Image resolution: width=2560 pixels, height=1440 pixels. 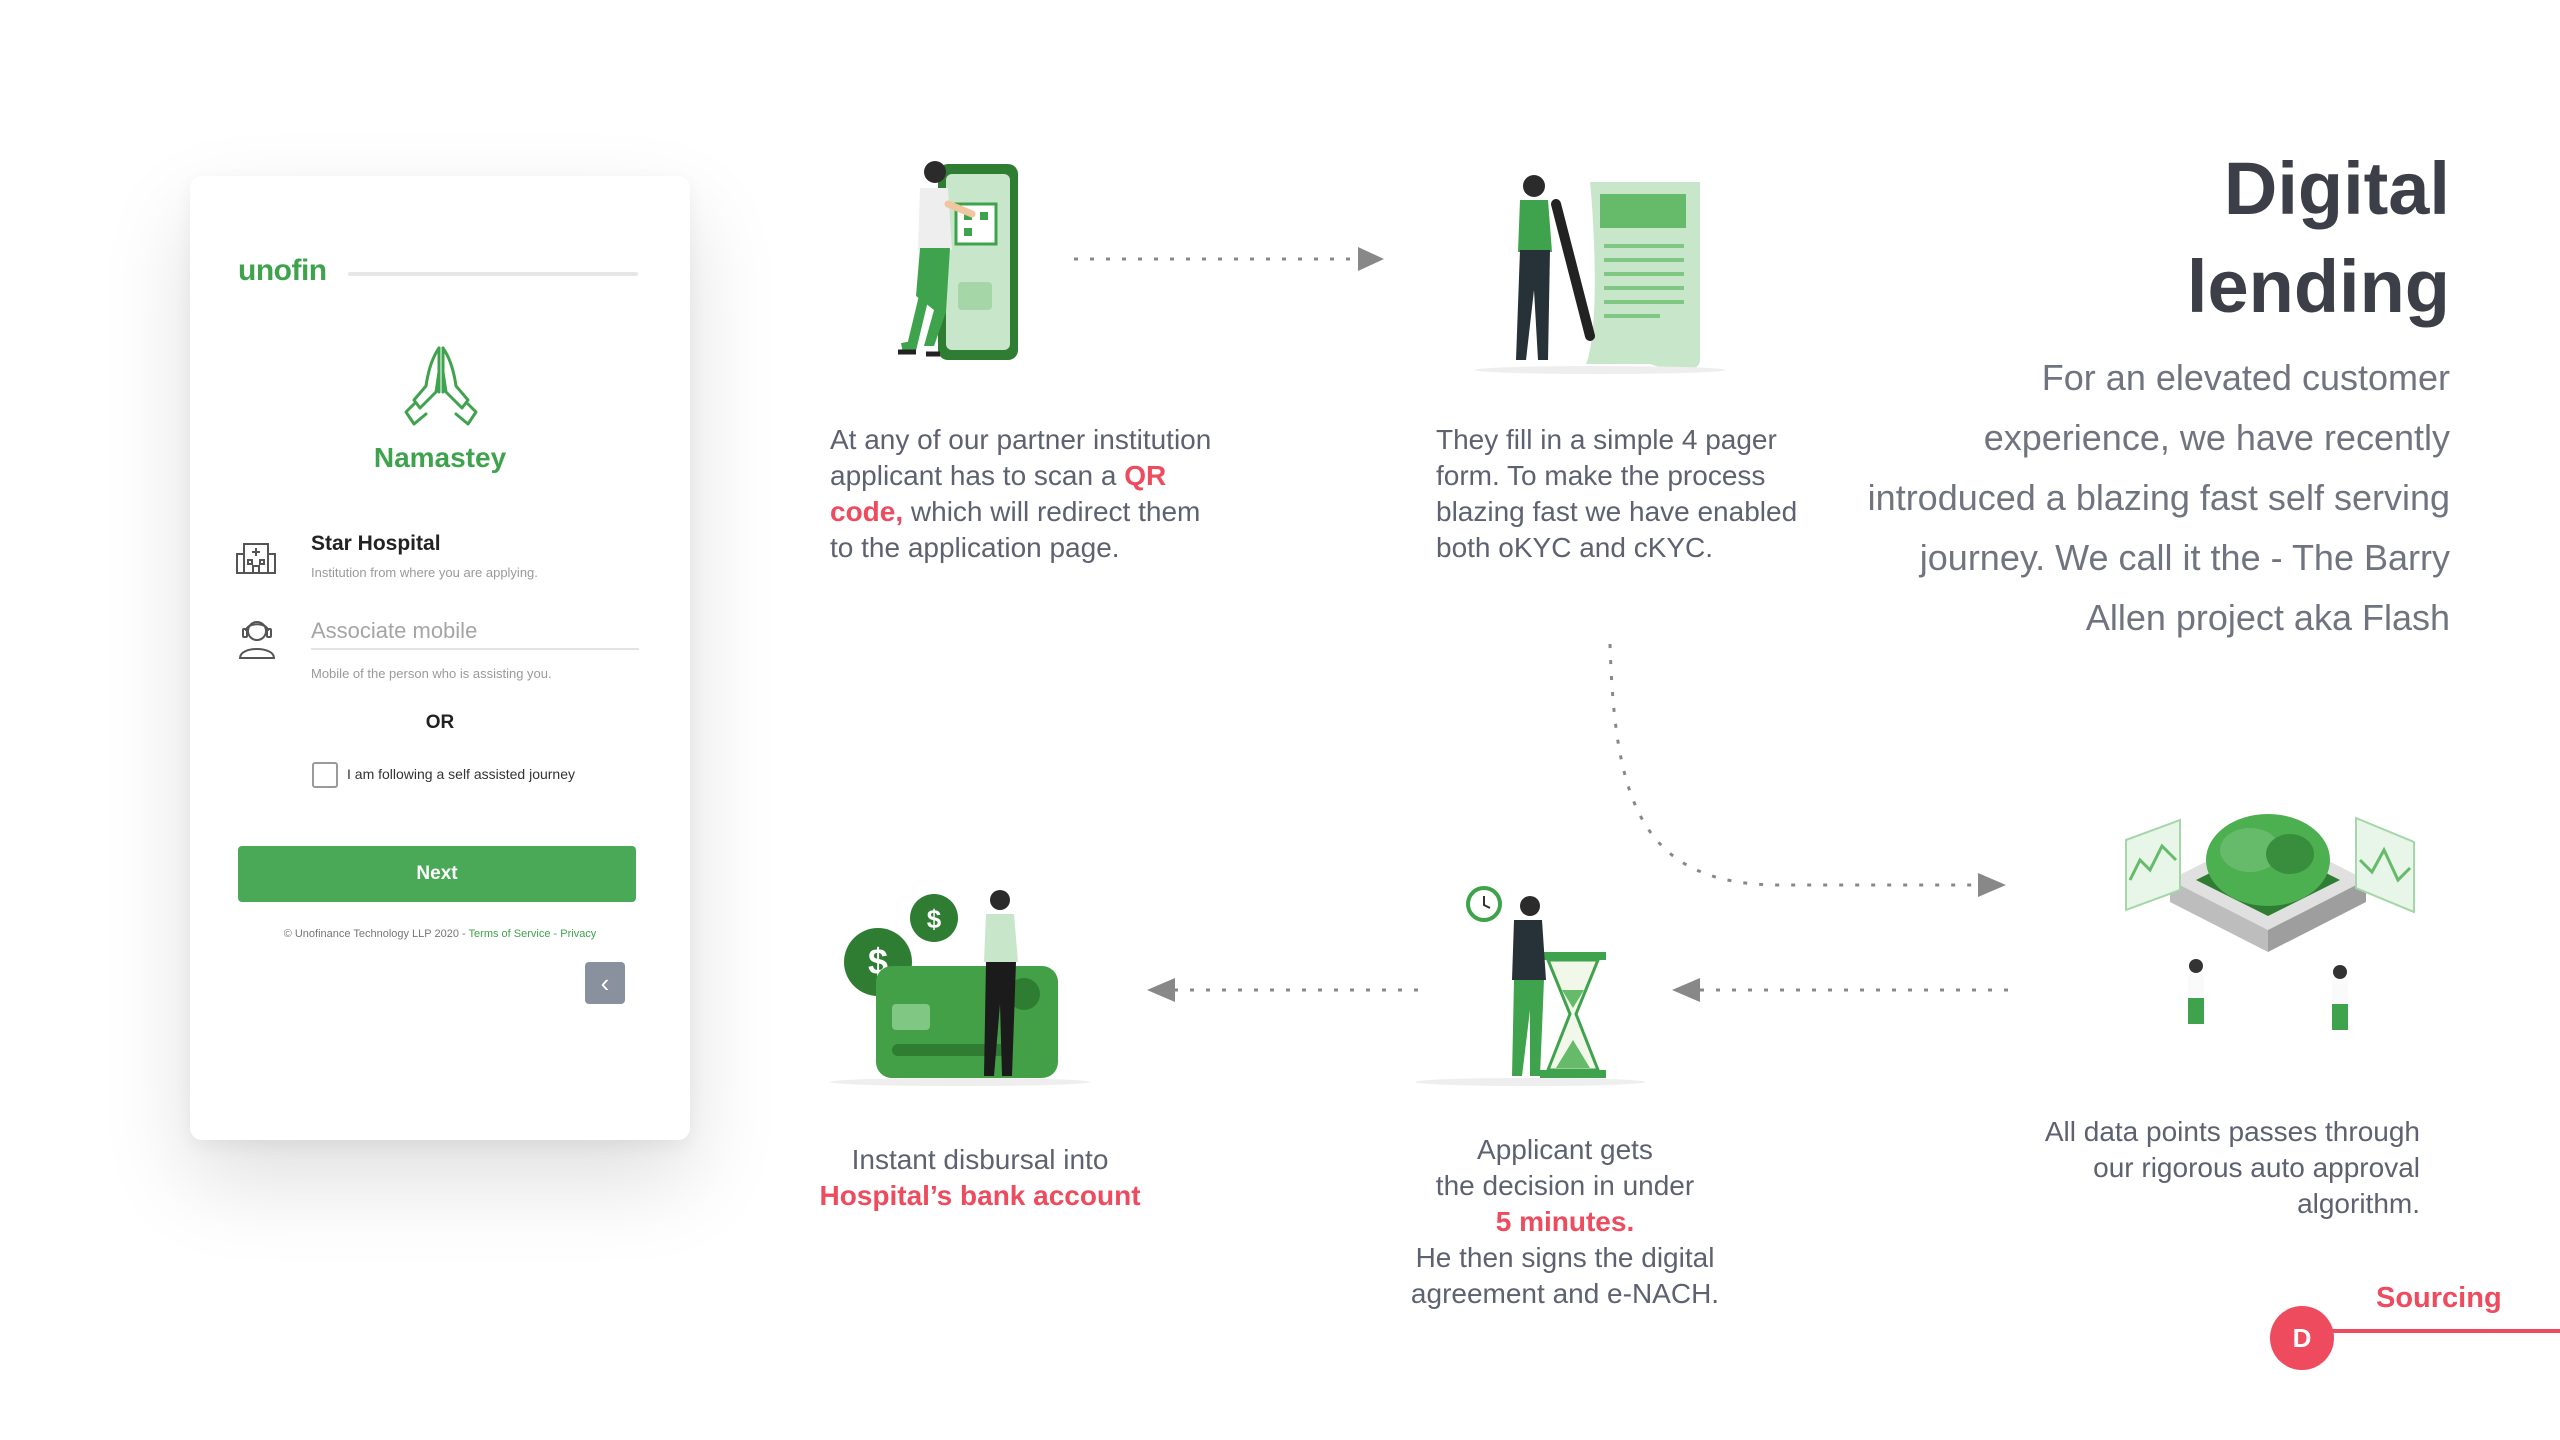 I want to click on section-label: Sourcing, so click(x=2439, y=1298).